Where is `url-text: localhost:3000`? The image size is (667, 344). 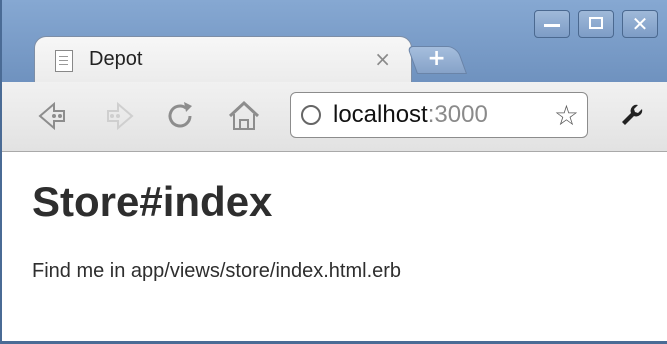 url-text: localhost:3000 is located at coordinates (410, 115).